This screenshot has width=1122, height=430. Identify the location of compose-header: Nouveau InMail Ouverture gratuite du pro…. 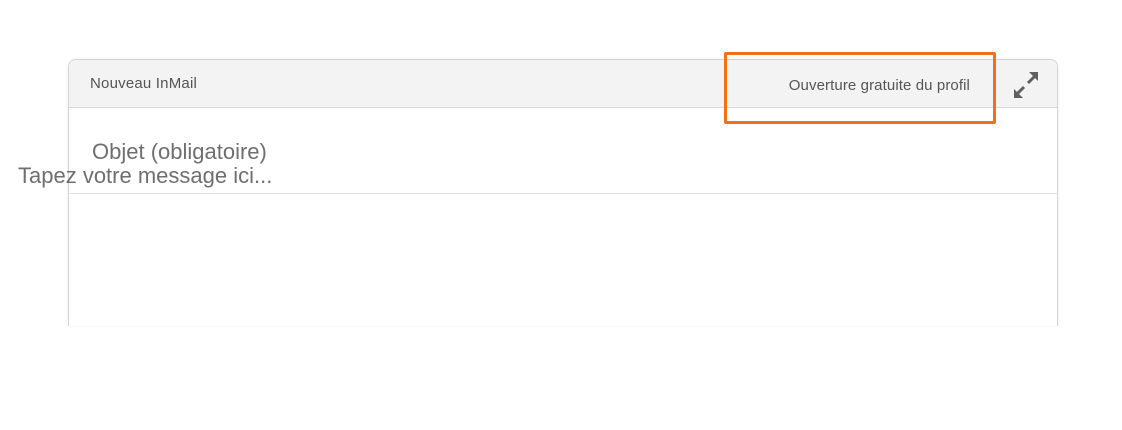
(563, 84).